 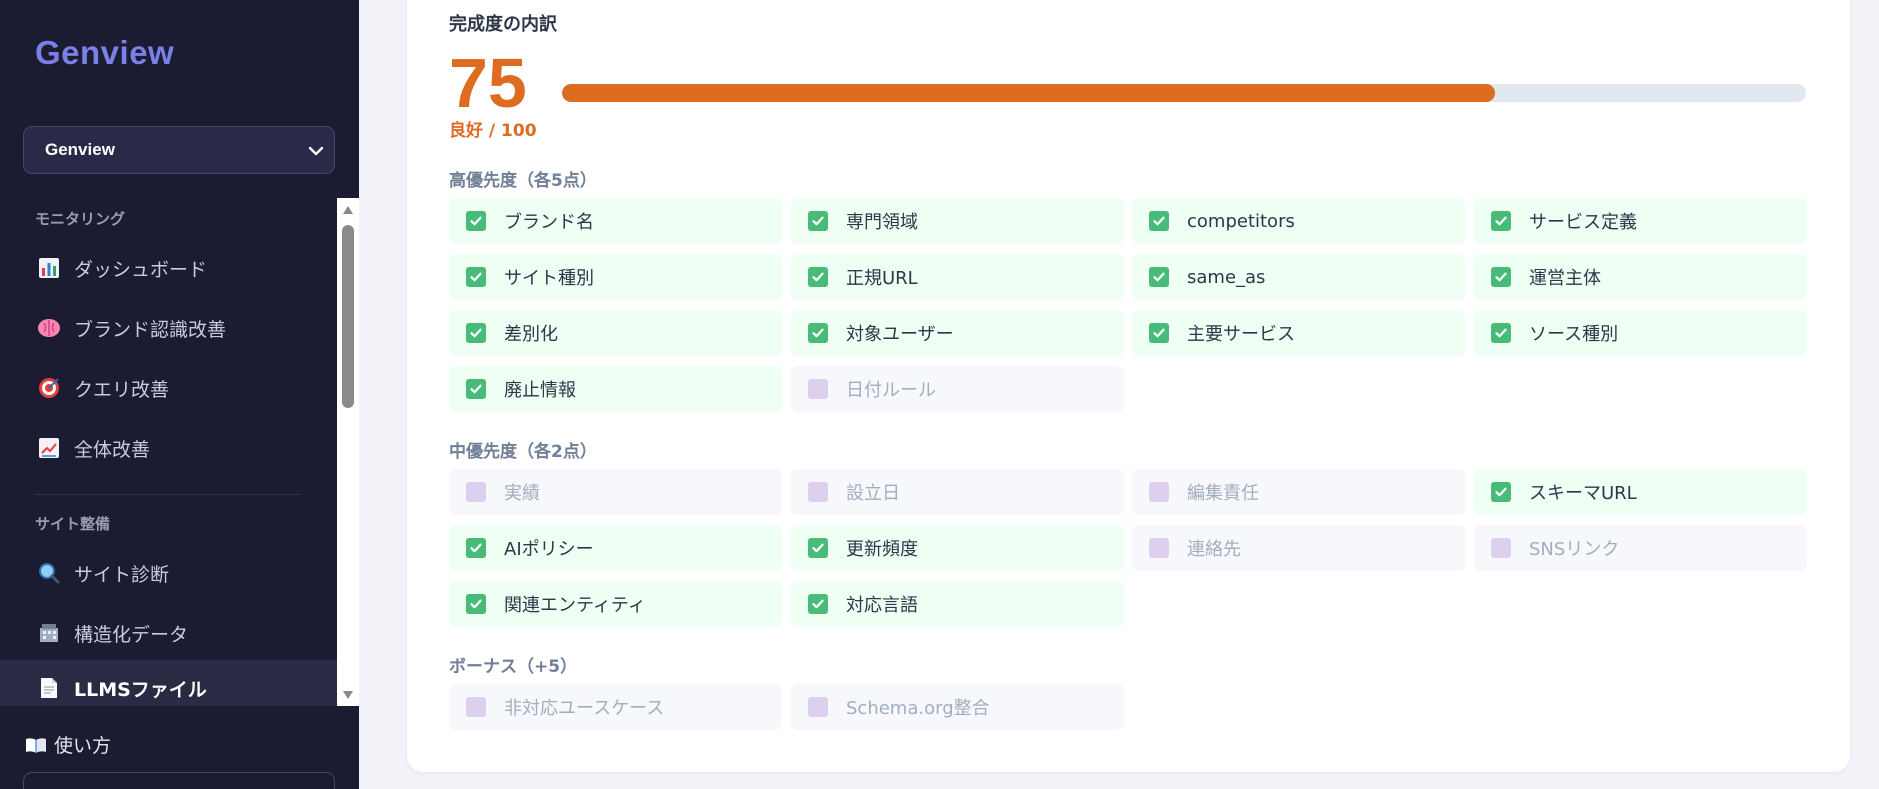 I want to click on checklist-item: サイト種別, so click(x=615, y=277).